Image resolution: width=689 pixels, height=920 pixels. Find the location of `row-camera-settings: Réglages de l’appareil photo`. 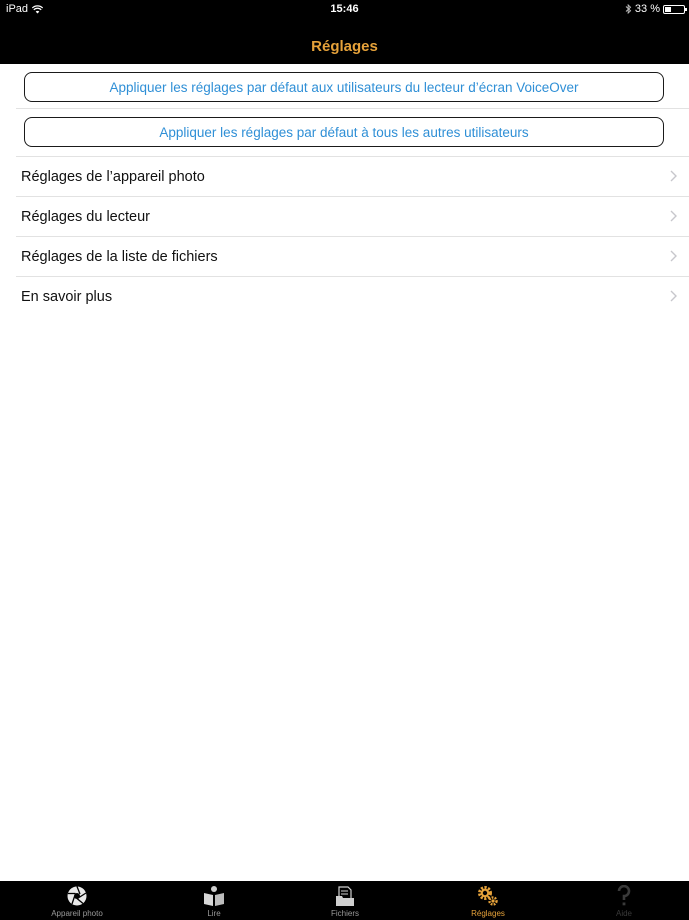

row-camera-settings: Réglages de l’appareil photo is located at coordinates (344, 176).